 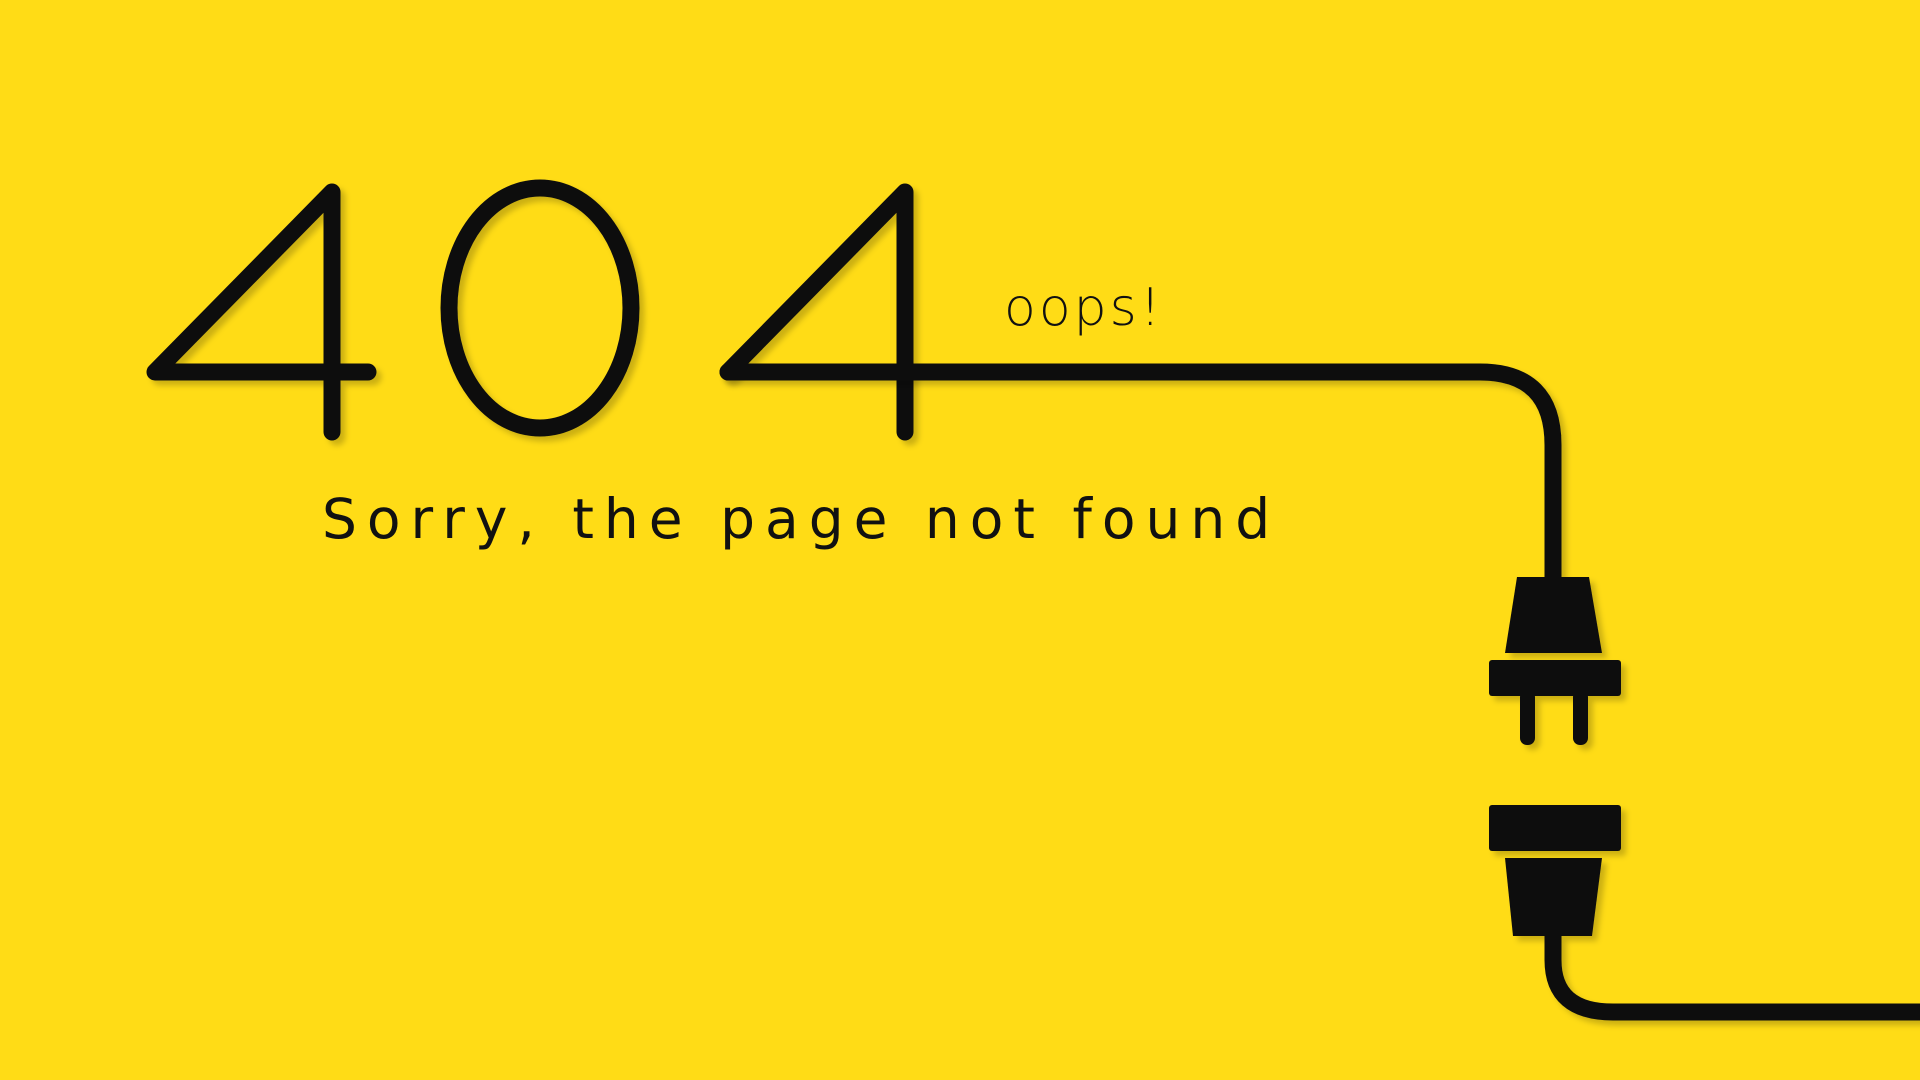 What do you see at coordinates (1555, 678) in the screenshot?
I see `plug-collar` at bounding box center [1555, 678].